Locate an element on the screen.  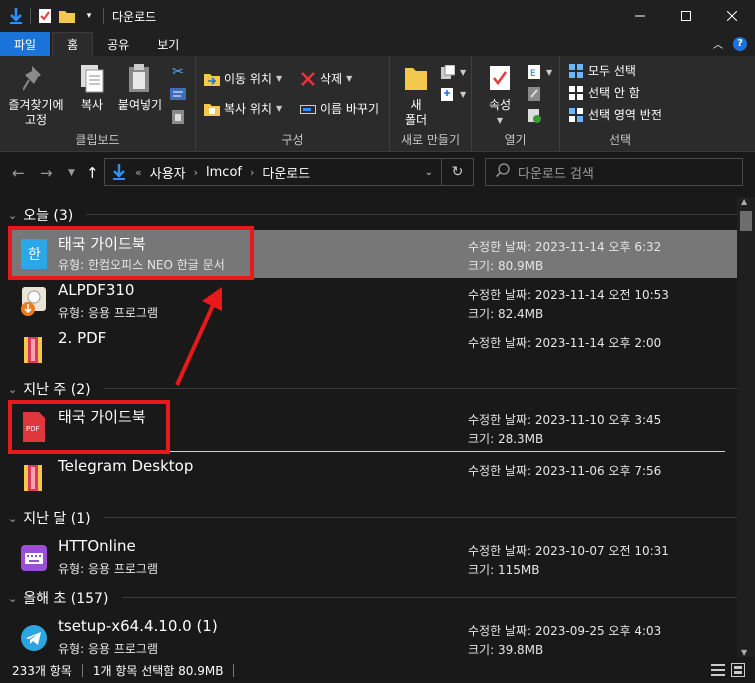
copy-label: 복사 is located at coordinates (92, 105).